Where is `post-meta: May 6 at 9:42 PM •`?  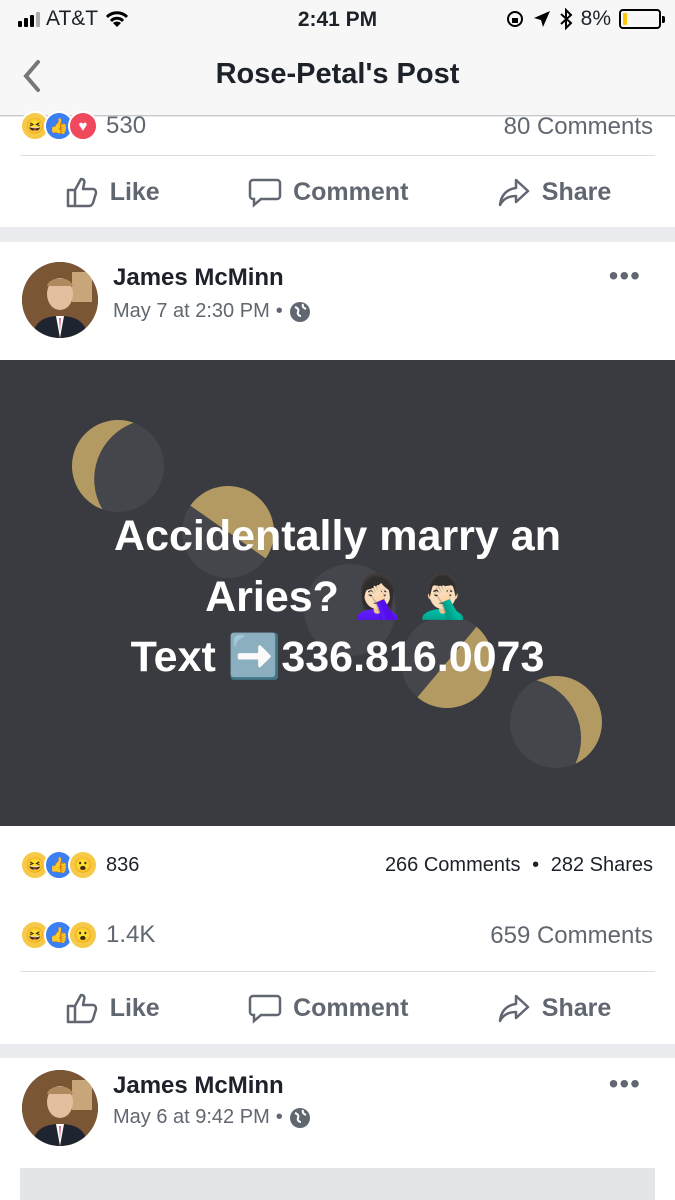 post-meta: May 6 at 9:42 PM • is located at coordinates (212, 1117).